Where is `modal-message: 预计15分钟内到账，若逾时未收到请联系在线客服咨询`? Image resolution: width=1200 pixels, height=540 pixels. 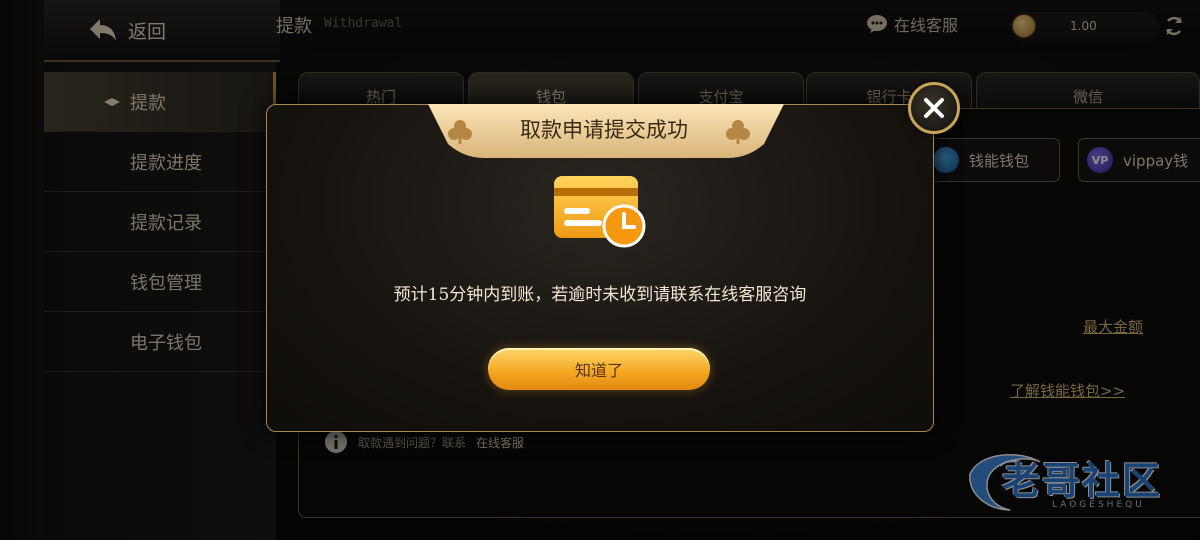
modal-message: 预计15分钟内到账，若逾时未收到请联系在线客服咨询 is located at coordinates (600, 295).